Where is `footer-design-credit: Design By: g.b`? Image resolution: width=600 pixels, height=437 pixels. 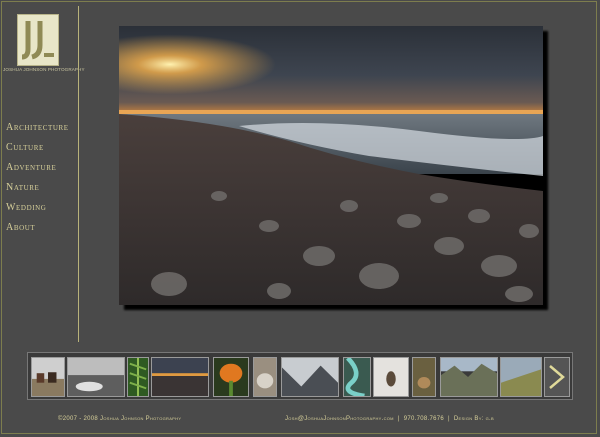
footer-design-credit: Design By: g.b is located at coordinates (473, 419).